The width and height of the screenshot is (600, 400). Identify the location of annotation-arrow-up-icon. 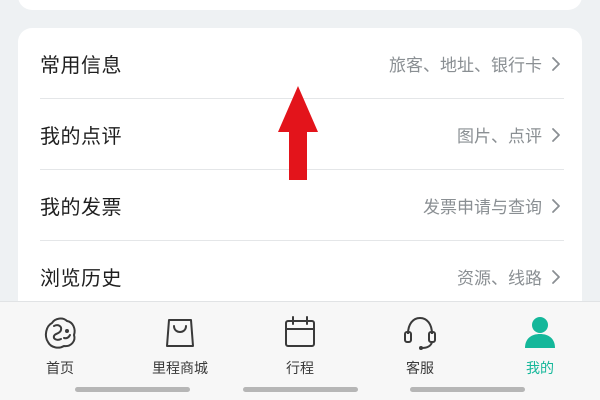
(298, 133).